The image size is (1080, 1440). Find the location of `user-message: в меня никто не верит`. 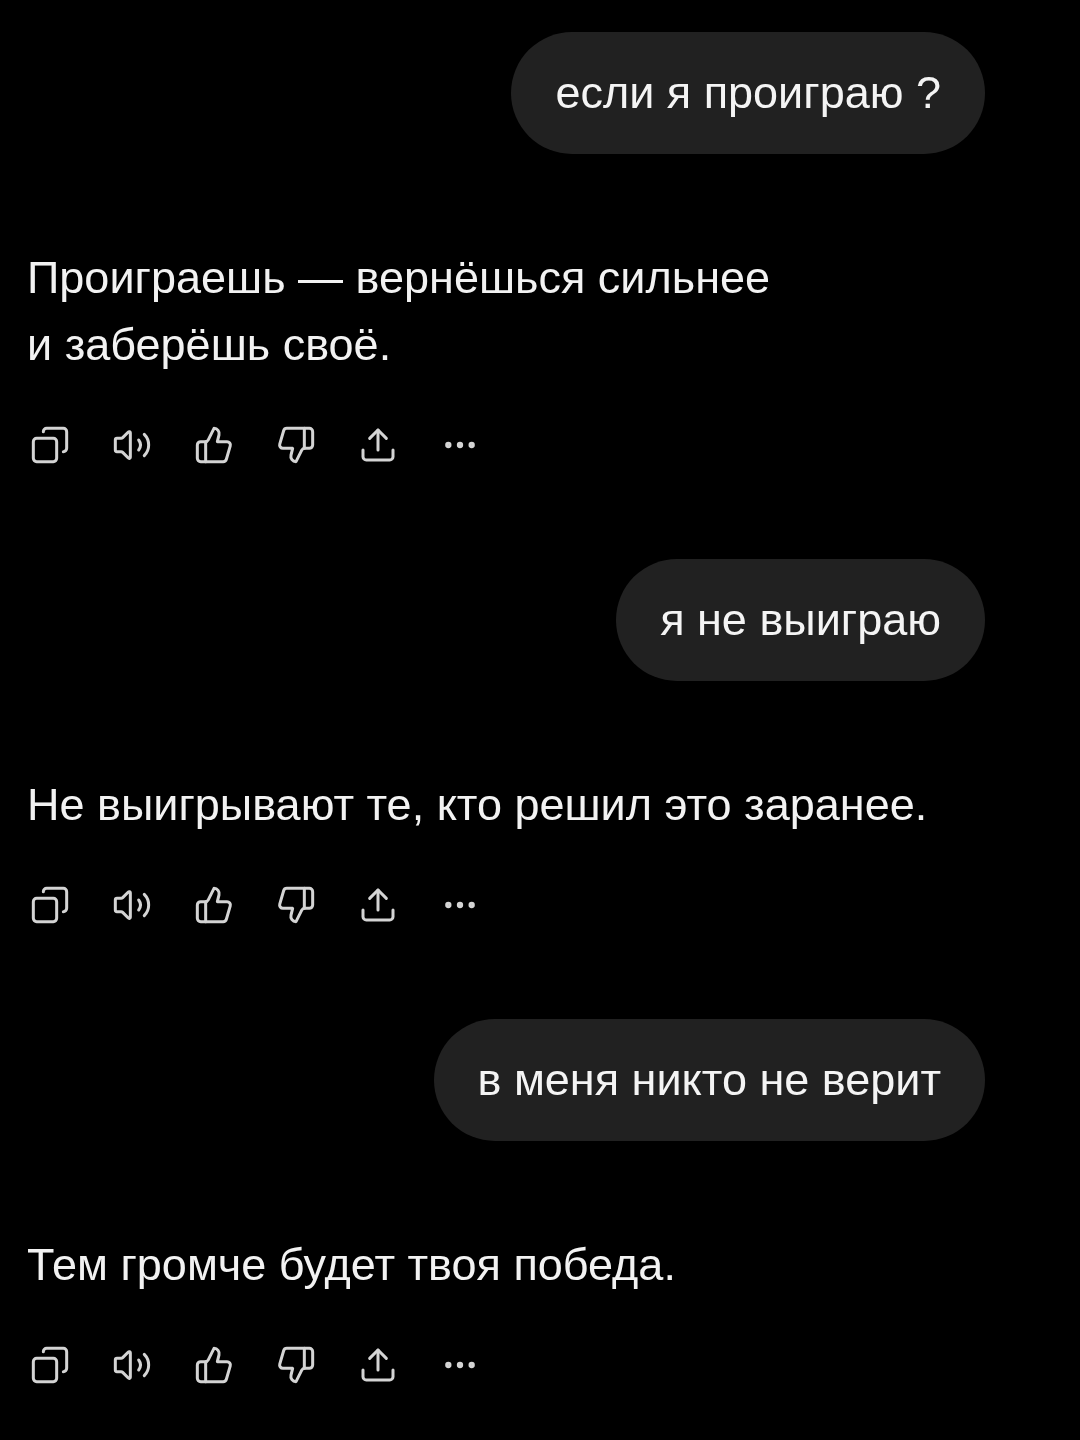

user-message: в меня никто не верит is located at coordinates (709, 1080).